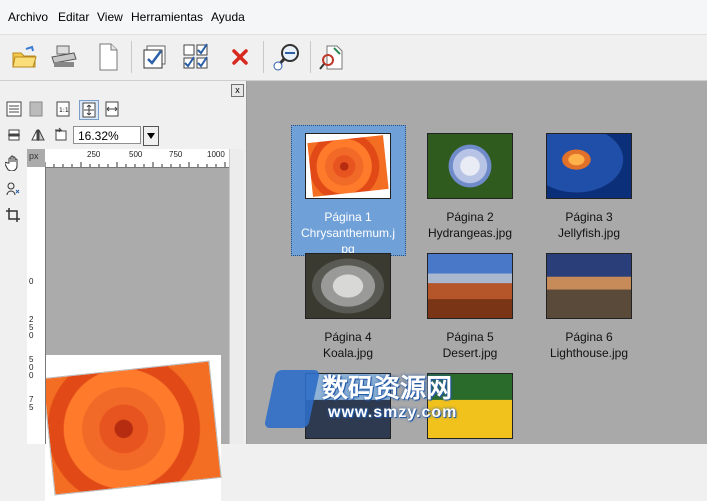 The height and width of the screenshot is (501, 707). I want to click on actual-size-icon: 1:1, so click(63, 109).